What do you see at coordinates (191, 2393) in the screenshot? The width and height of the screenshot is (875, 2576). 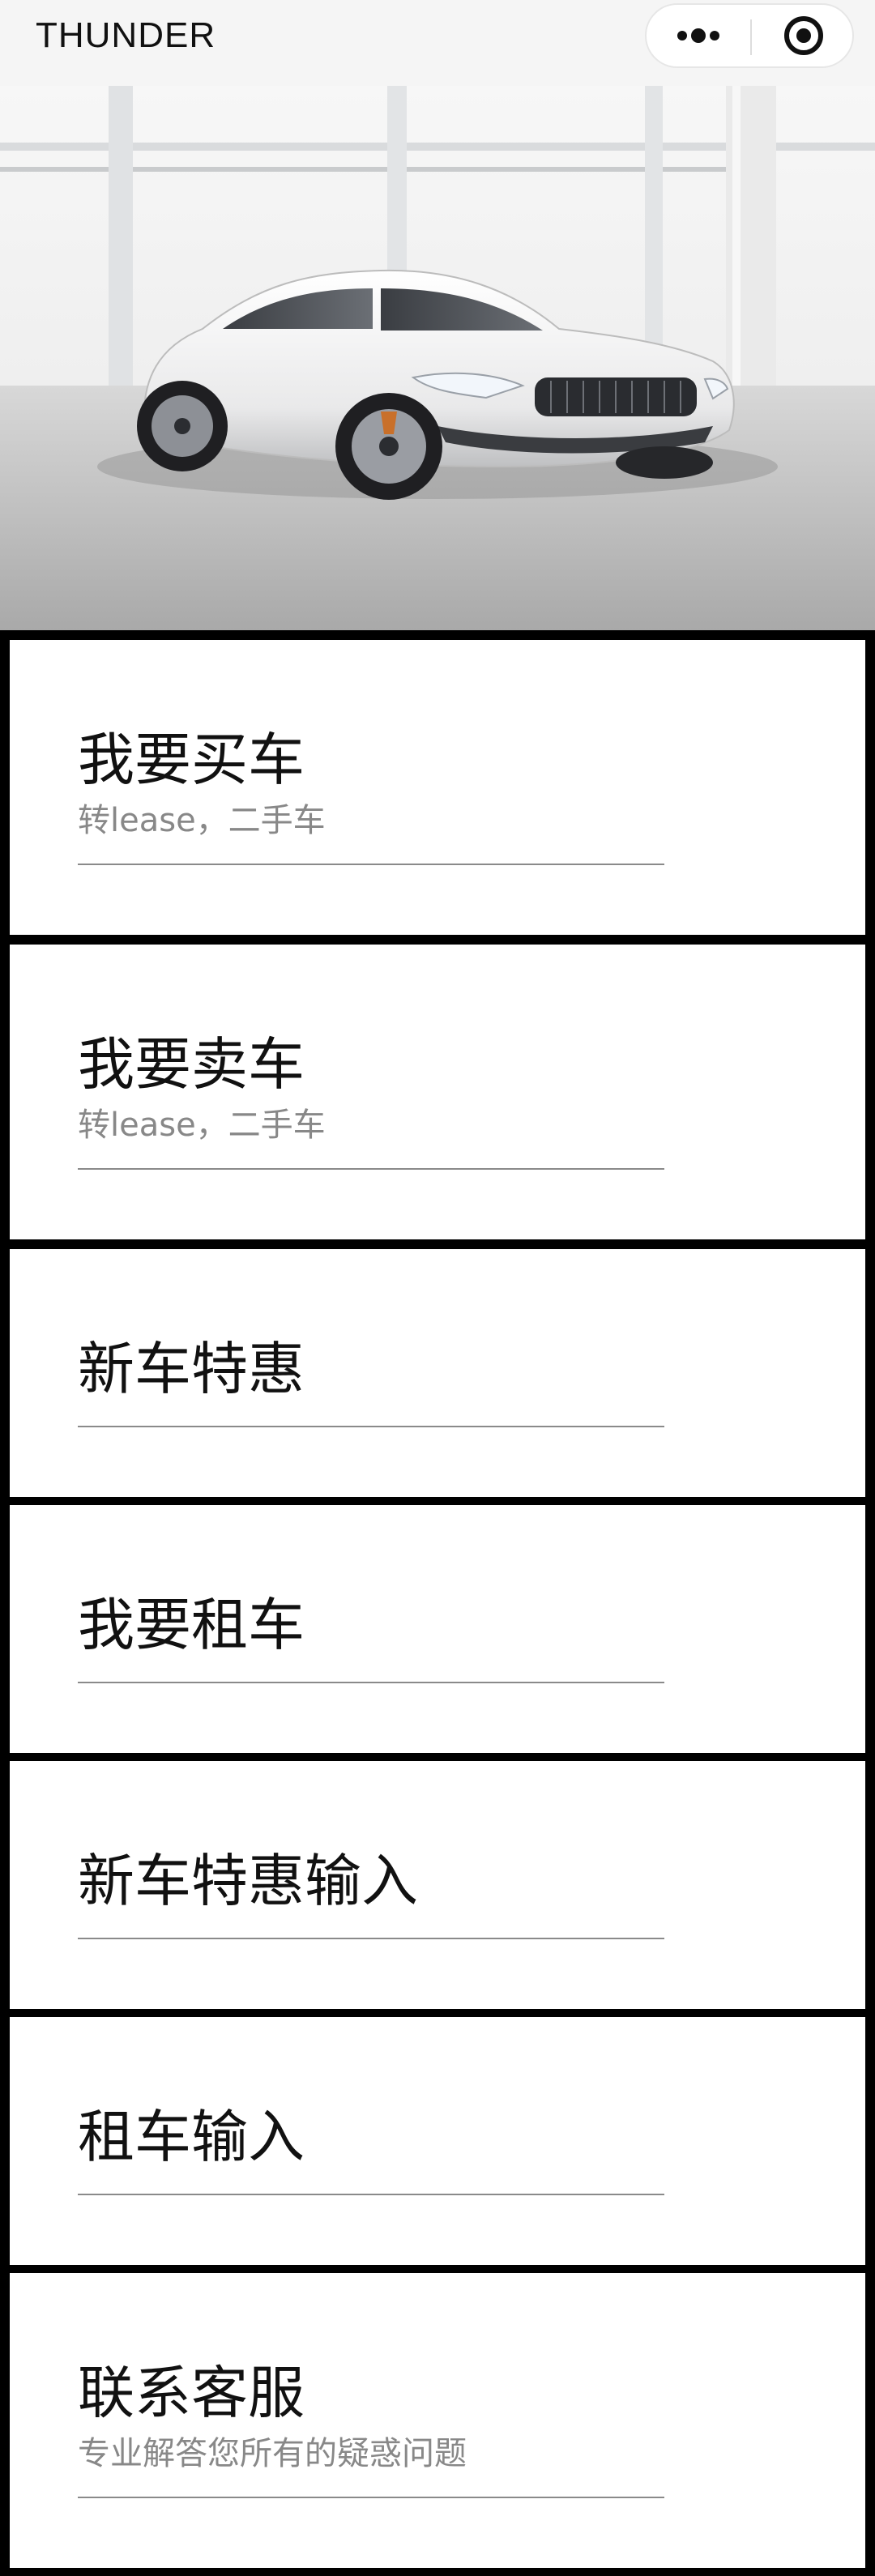 I see `menu-item-title: 联系客服` at bounding box center [191, 2393].